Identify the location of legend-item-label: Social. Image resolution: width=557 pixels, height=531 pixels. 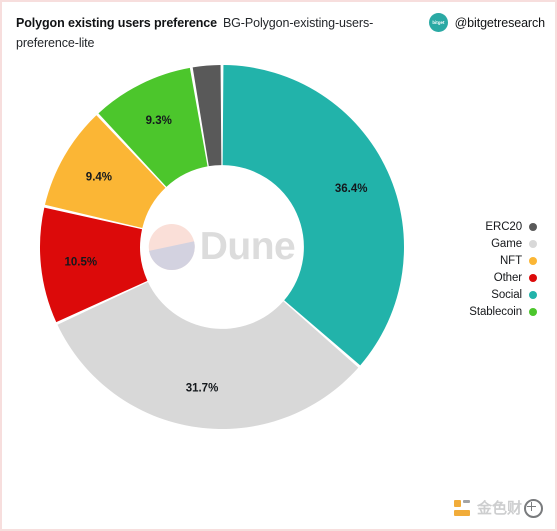
(506, 295).